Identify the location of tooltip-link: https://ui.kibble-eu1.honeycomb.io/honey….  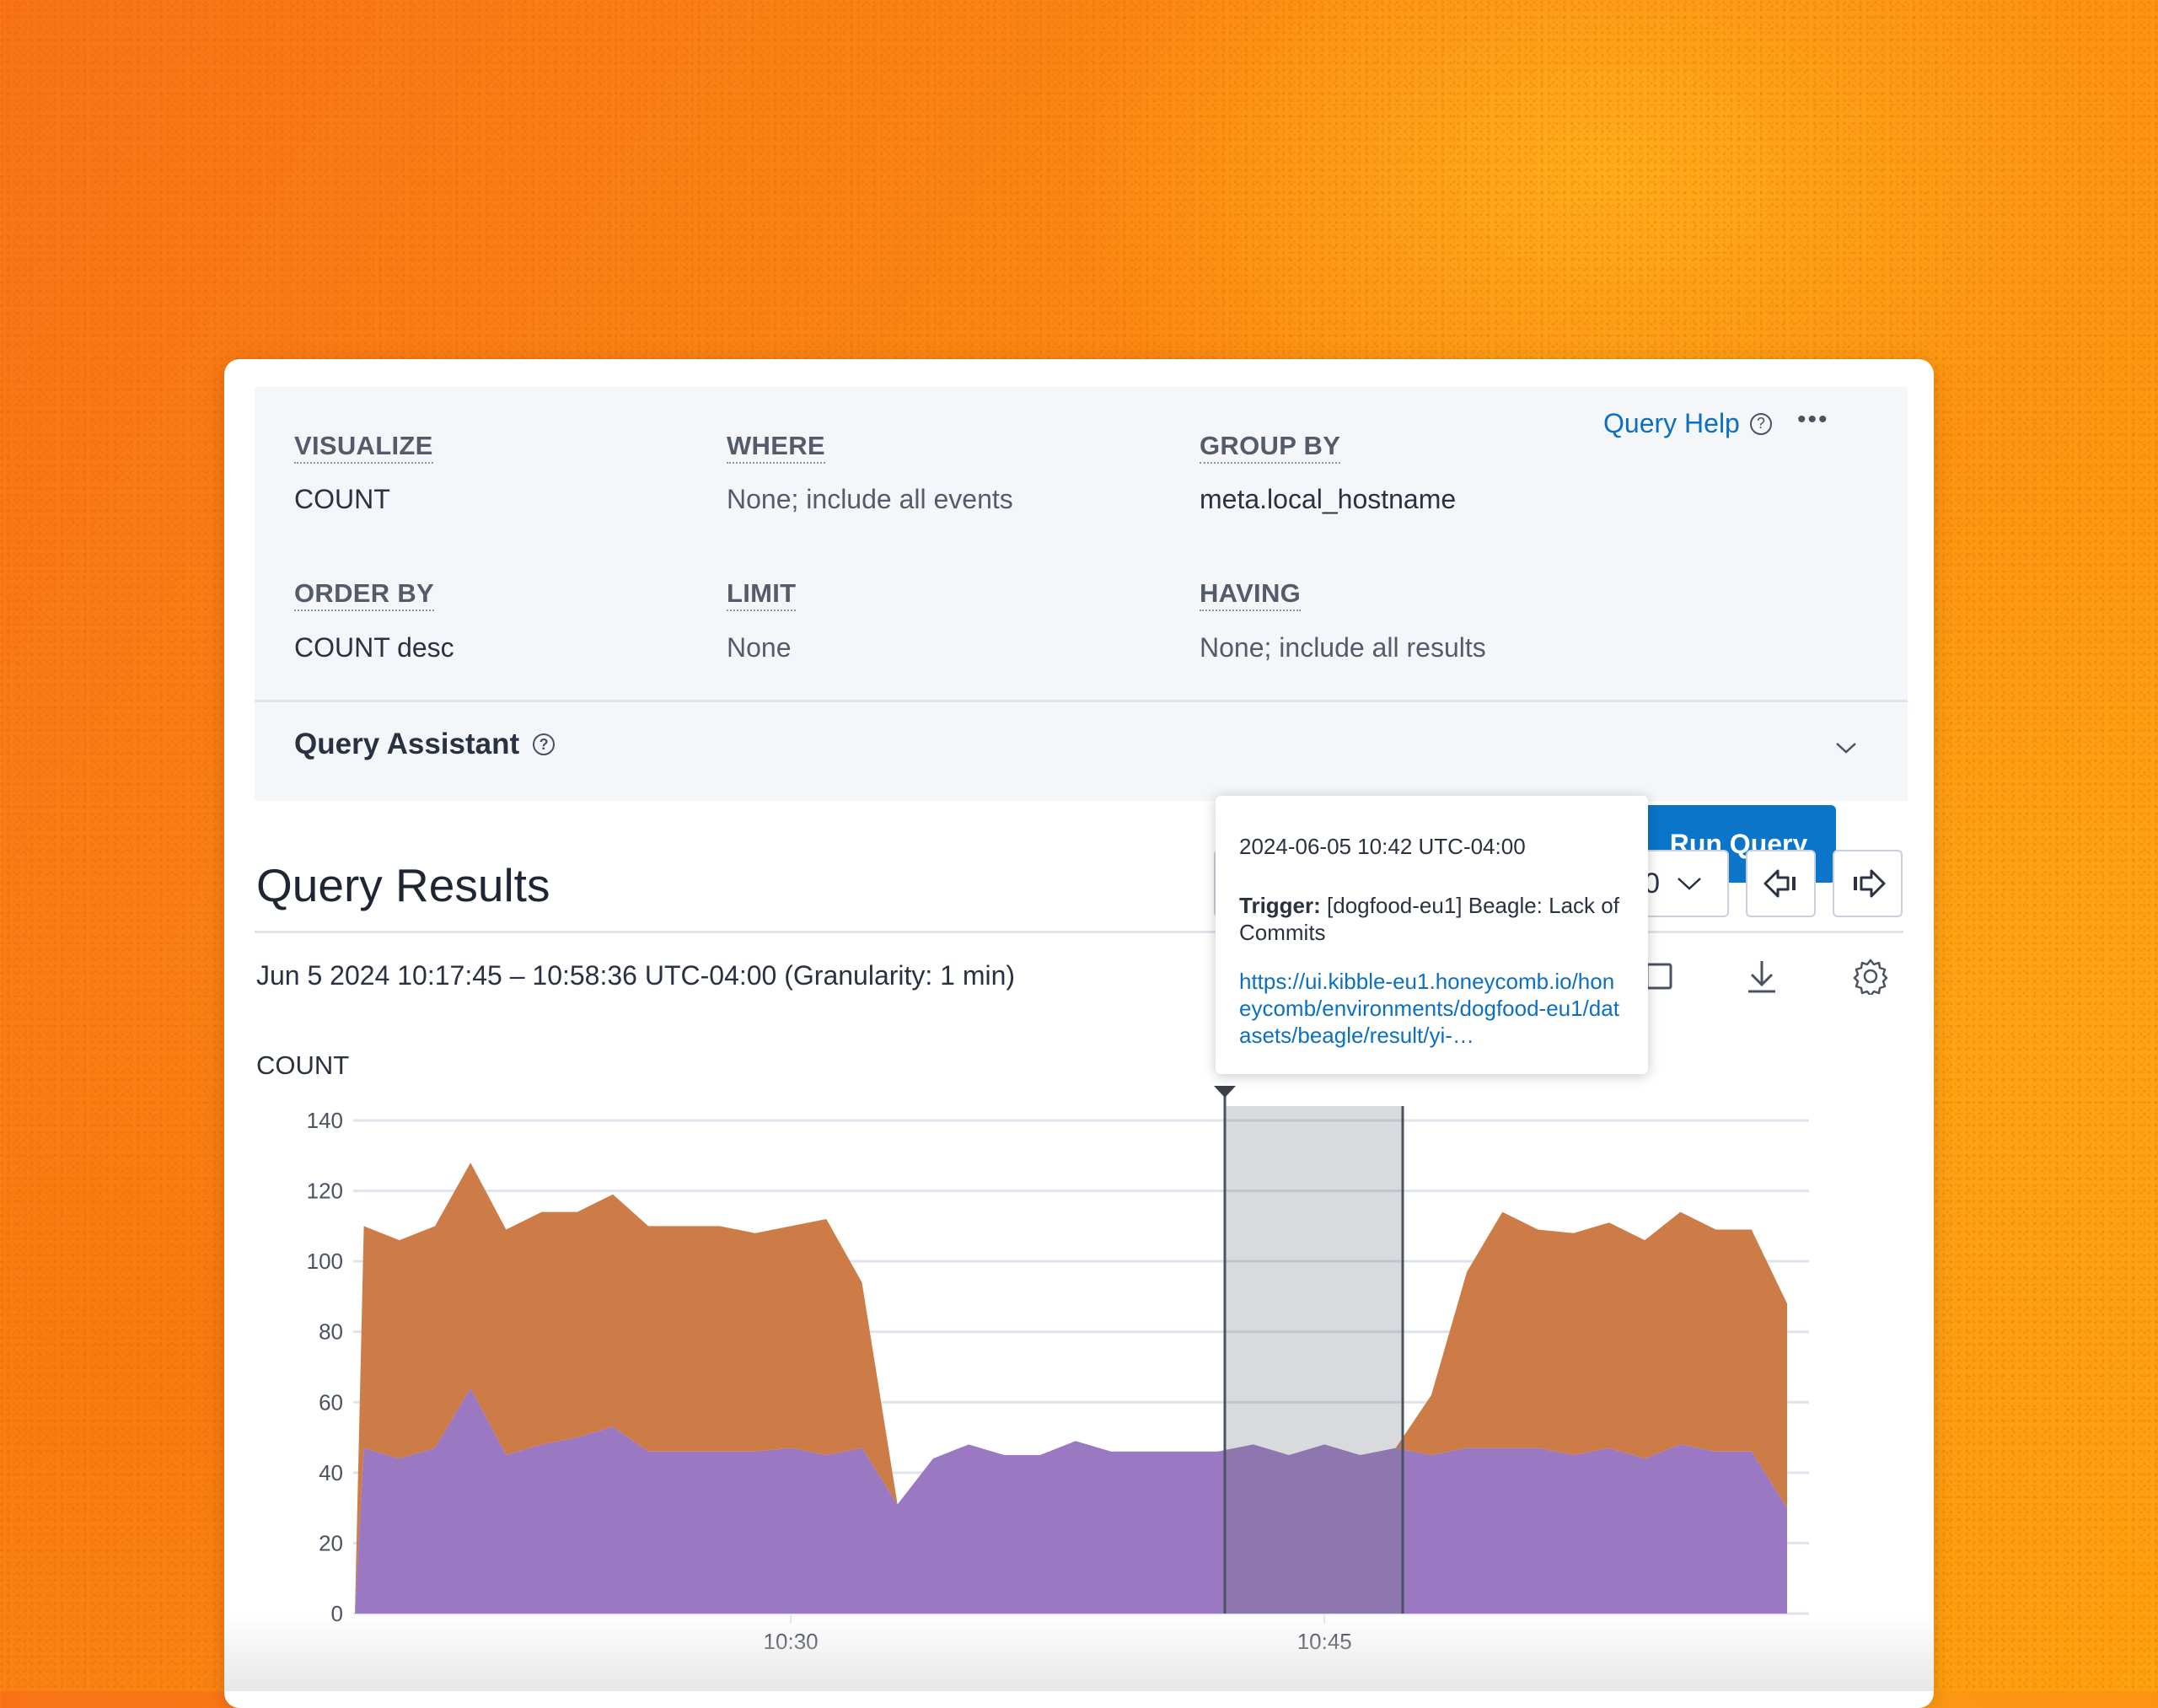
(1431, 1009).